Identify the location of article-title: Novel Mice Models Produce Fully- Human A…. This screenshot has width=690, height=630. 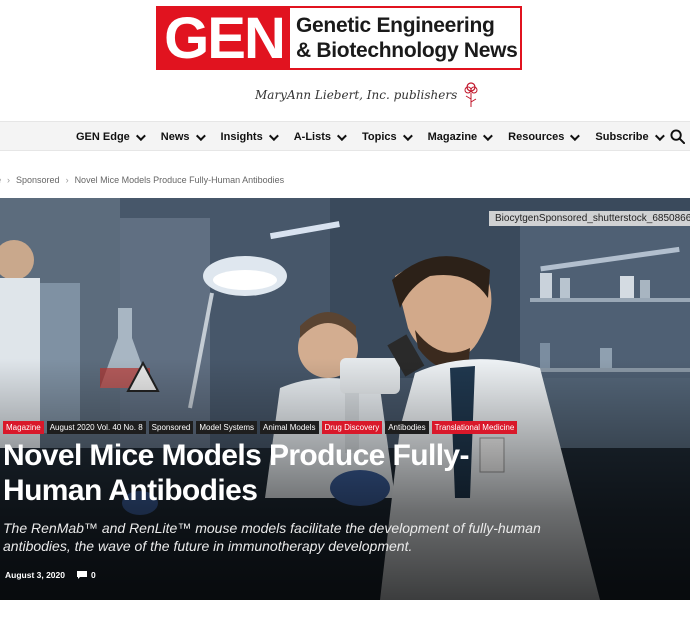
(253, 473).